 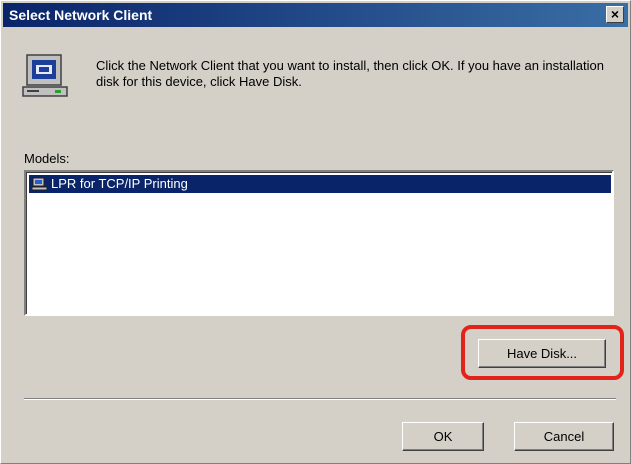 I want to click on close-button: ×, so click(x=615, y=14).